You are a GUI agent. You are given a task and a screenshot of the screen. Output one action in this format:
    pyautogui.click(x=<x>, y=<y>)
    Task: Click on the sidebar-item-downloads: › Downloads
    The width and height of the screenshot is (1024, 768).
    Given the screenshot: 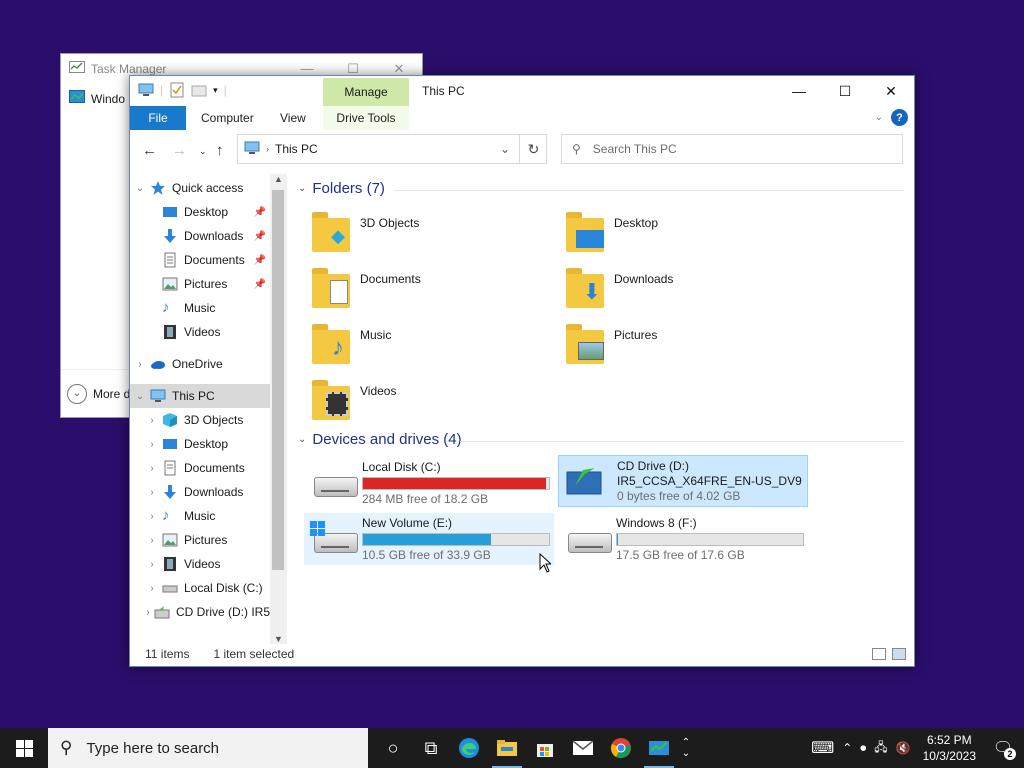 What is the action you would take?
    pyautogui.click(x=200, y=492)
    